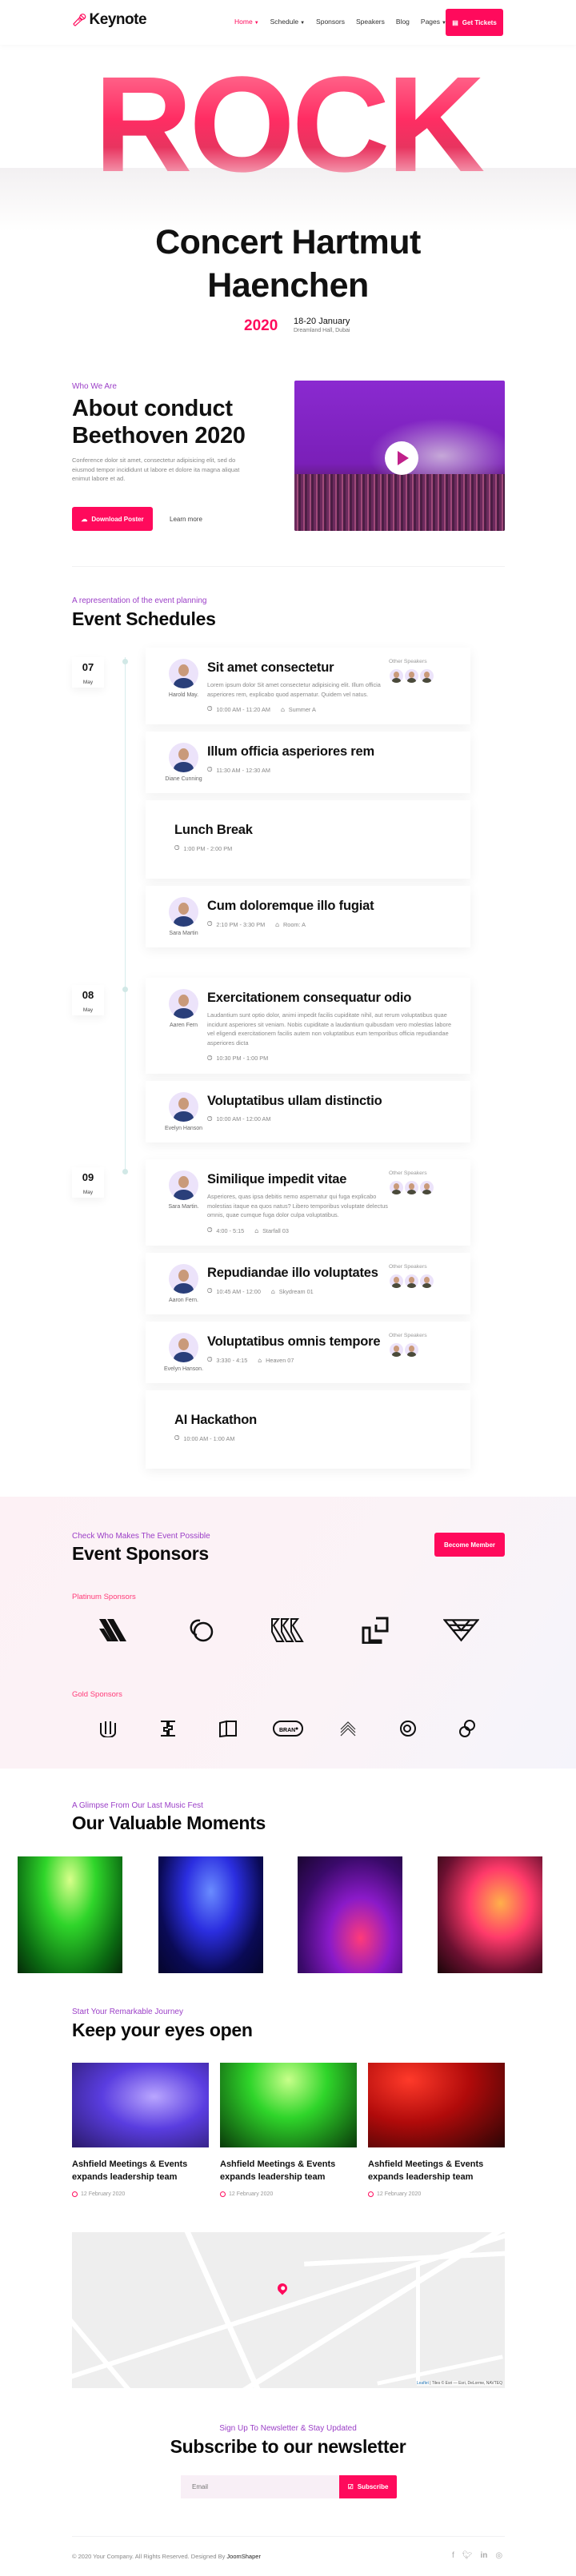  What do you see at coordinates (260, 2486) in the screenshot?
I see `email-input` at bounding box center [260, 2486].